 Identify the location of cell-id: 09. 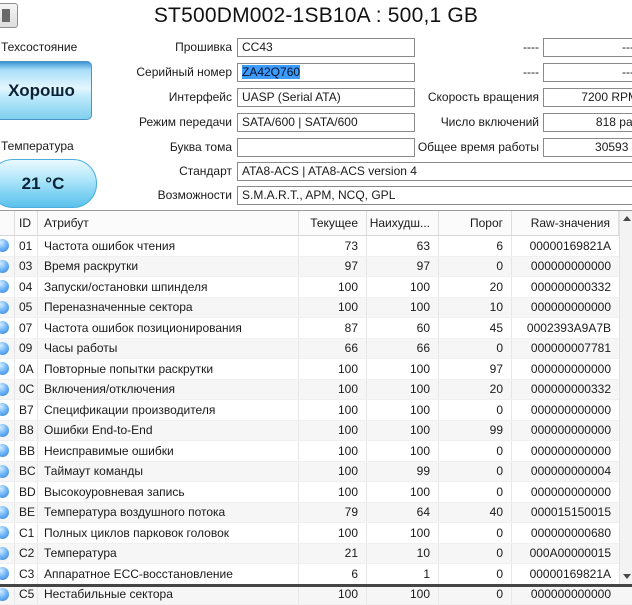
(26, 349).